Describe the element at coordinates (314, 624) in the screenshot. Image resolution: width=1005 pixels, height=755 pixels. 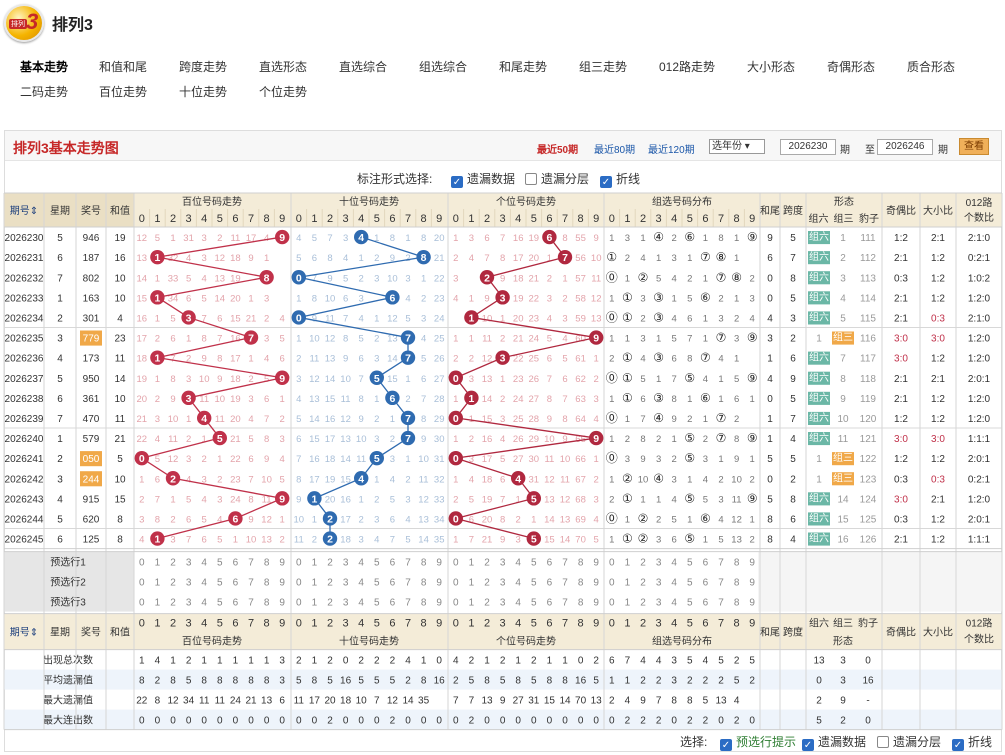
I see `footer-digit: 1` at that location.